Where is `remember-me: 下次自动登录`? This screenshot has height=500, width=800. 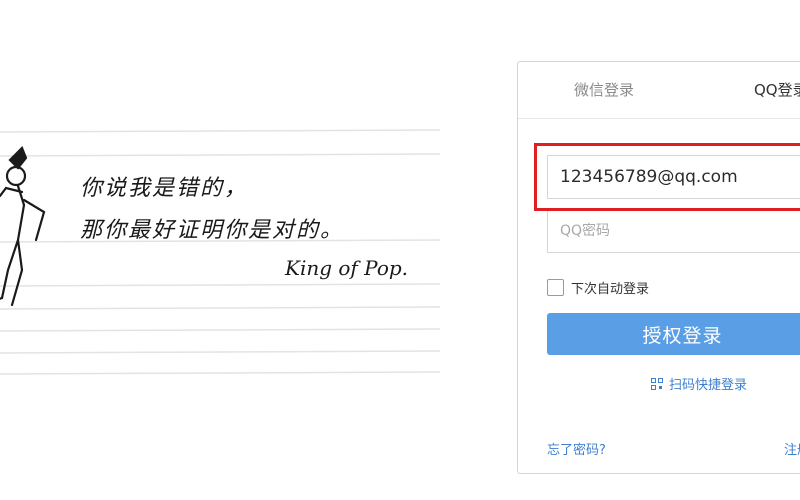
remember-me: 下次自动登录 is located at coordinates (598, 287).